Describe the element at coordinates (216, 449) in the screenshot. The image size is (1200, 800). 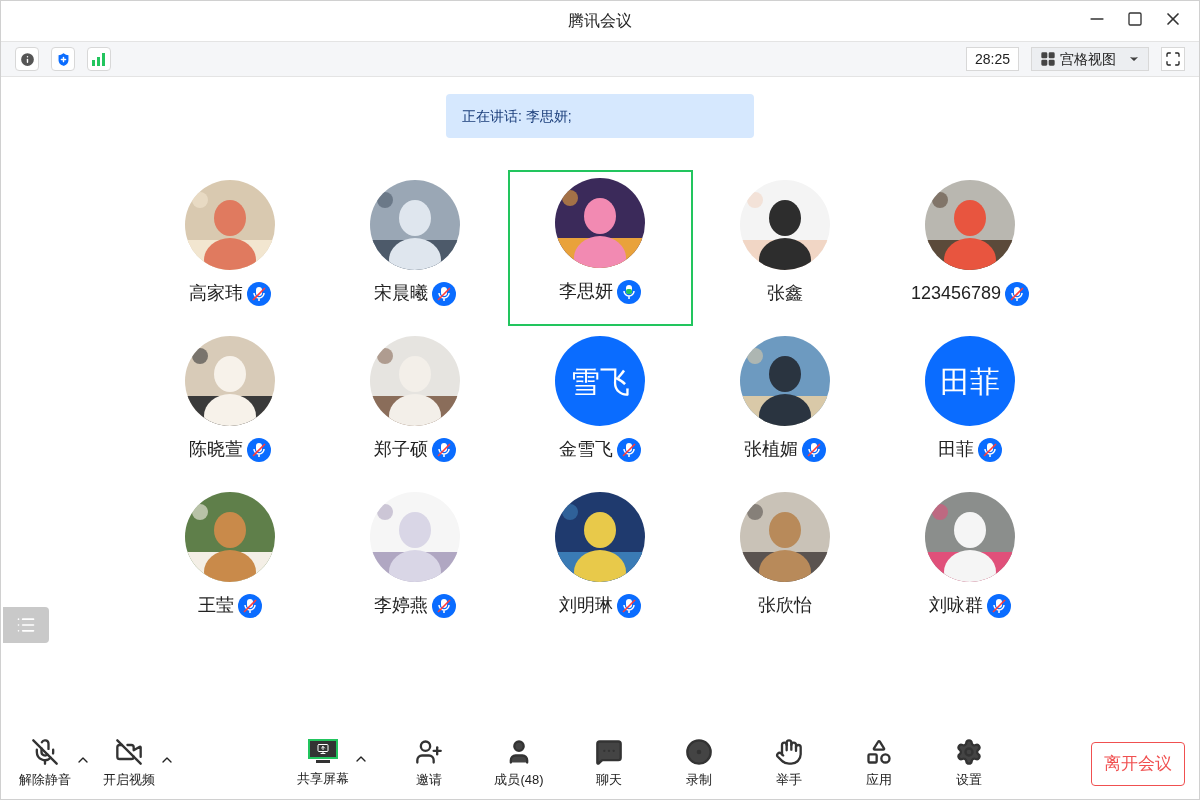
I see `participant-name: 陈晓萱` at that location.